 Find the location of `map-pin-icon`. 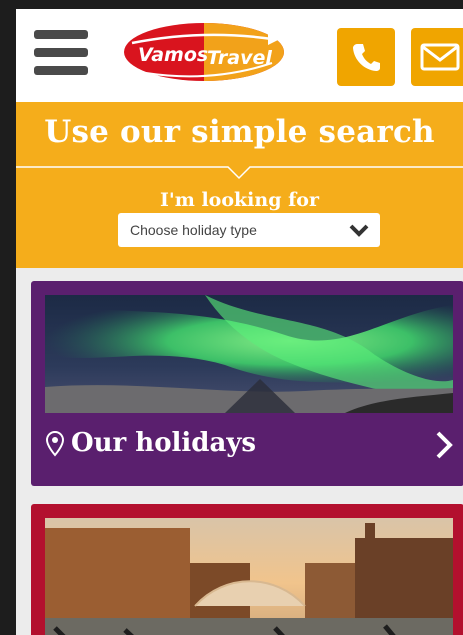

map-pin-icon is located at coordinates (55, 444).